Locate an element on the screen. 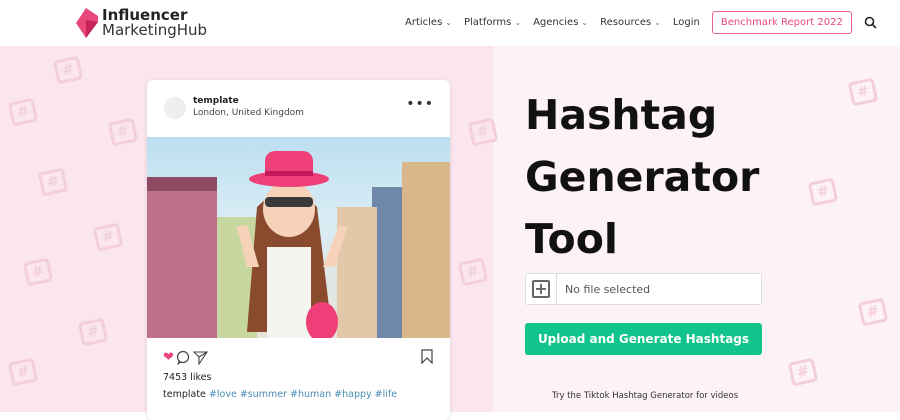  logo-line2: MarketingHub is located at coordinates (155, 30).